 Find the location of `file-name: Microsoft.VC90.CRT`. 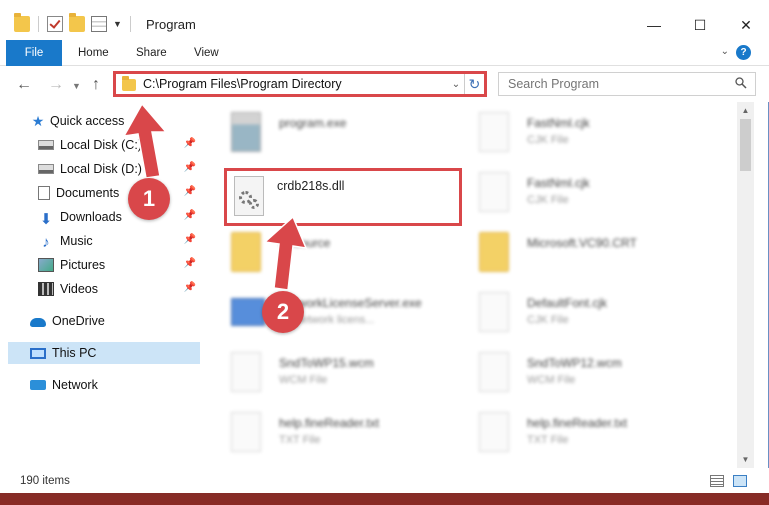

file-name: Microsoft.VC90.CRT is located at coordinates (582, 243).